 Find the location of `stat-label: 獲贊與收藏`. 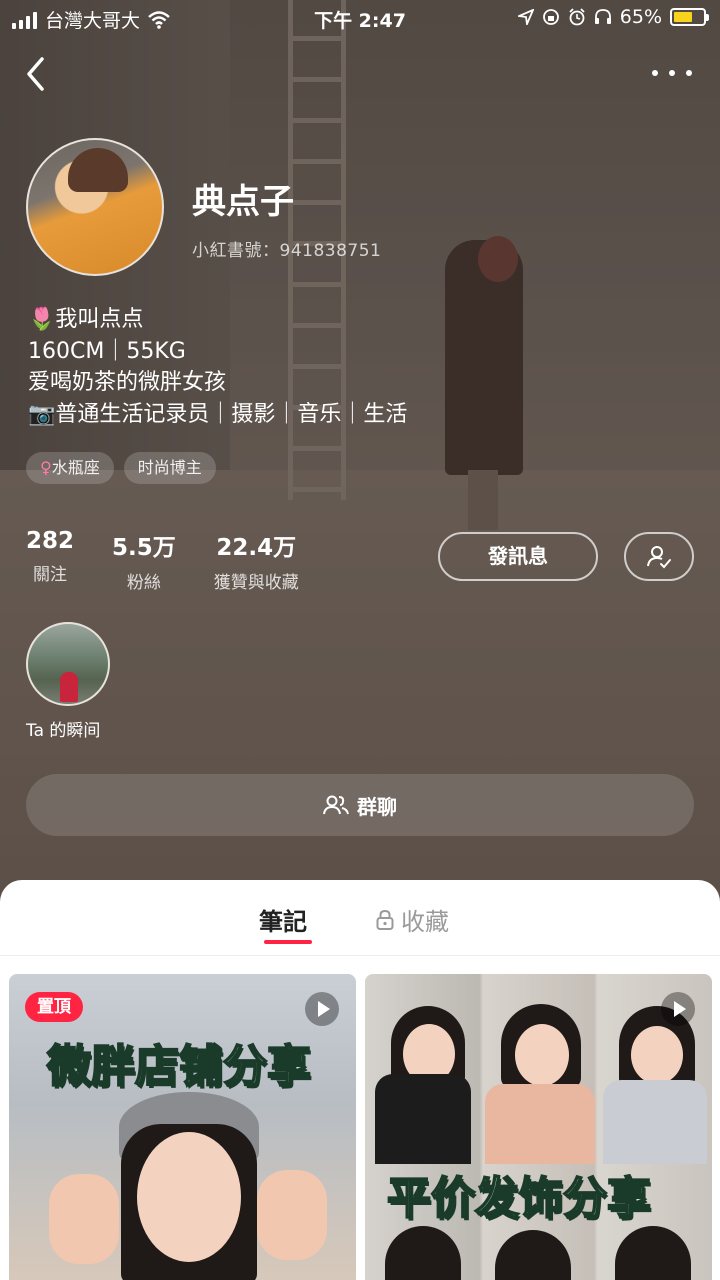

stat-label: 獲贊與收藏 is located at coordinates (256, 583).